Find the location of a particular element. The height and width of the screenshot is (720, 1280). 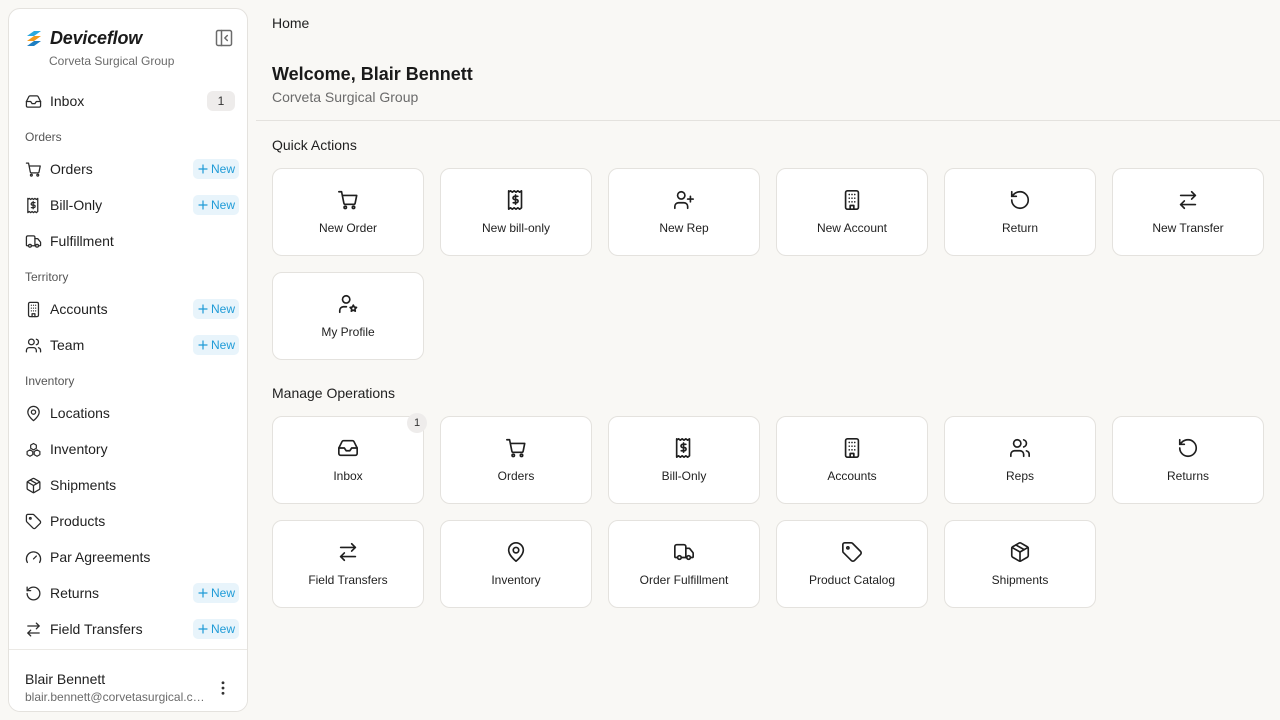

new-bill-only-button: New is located at coordinates (215, 205).